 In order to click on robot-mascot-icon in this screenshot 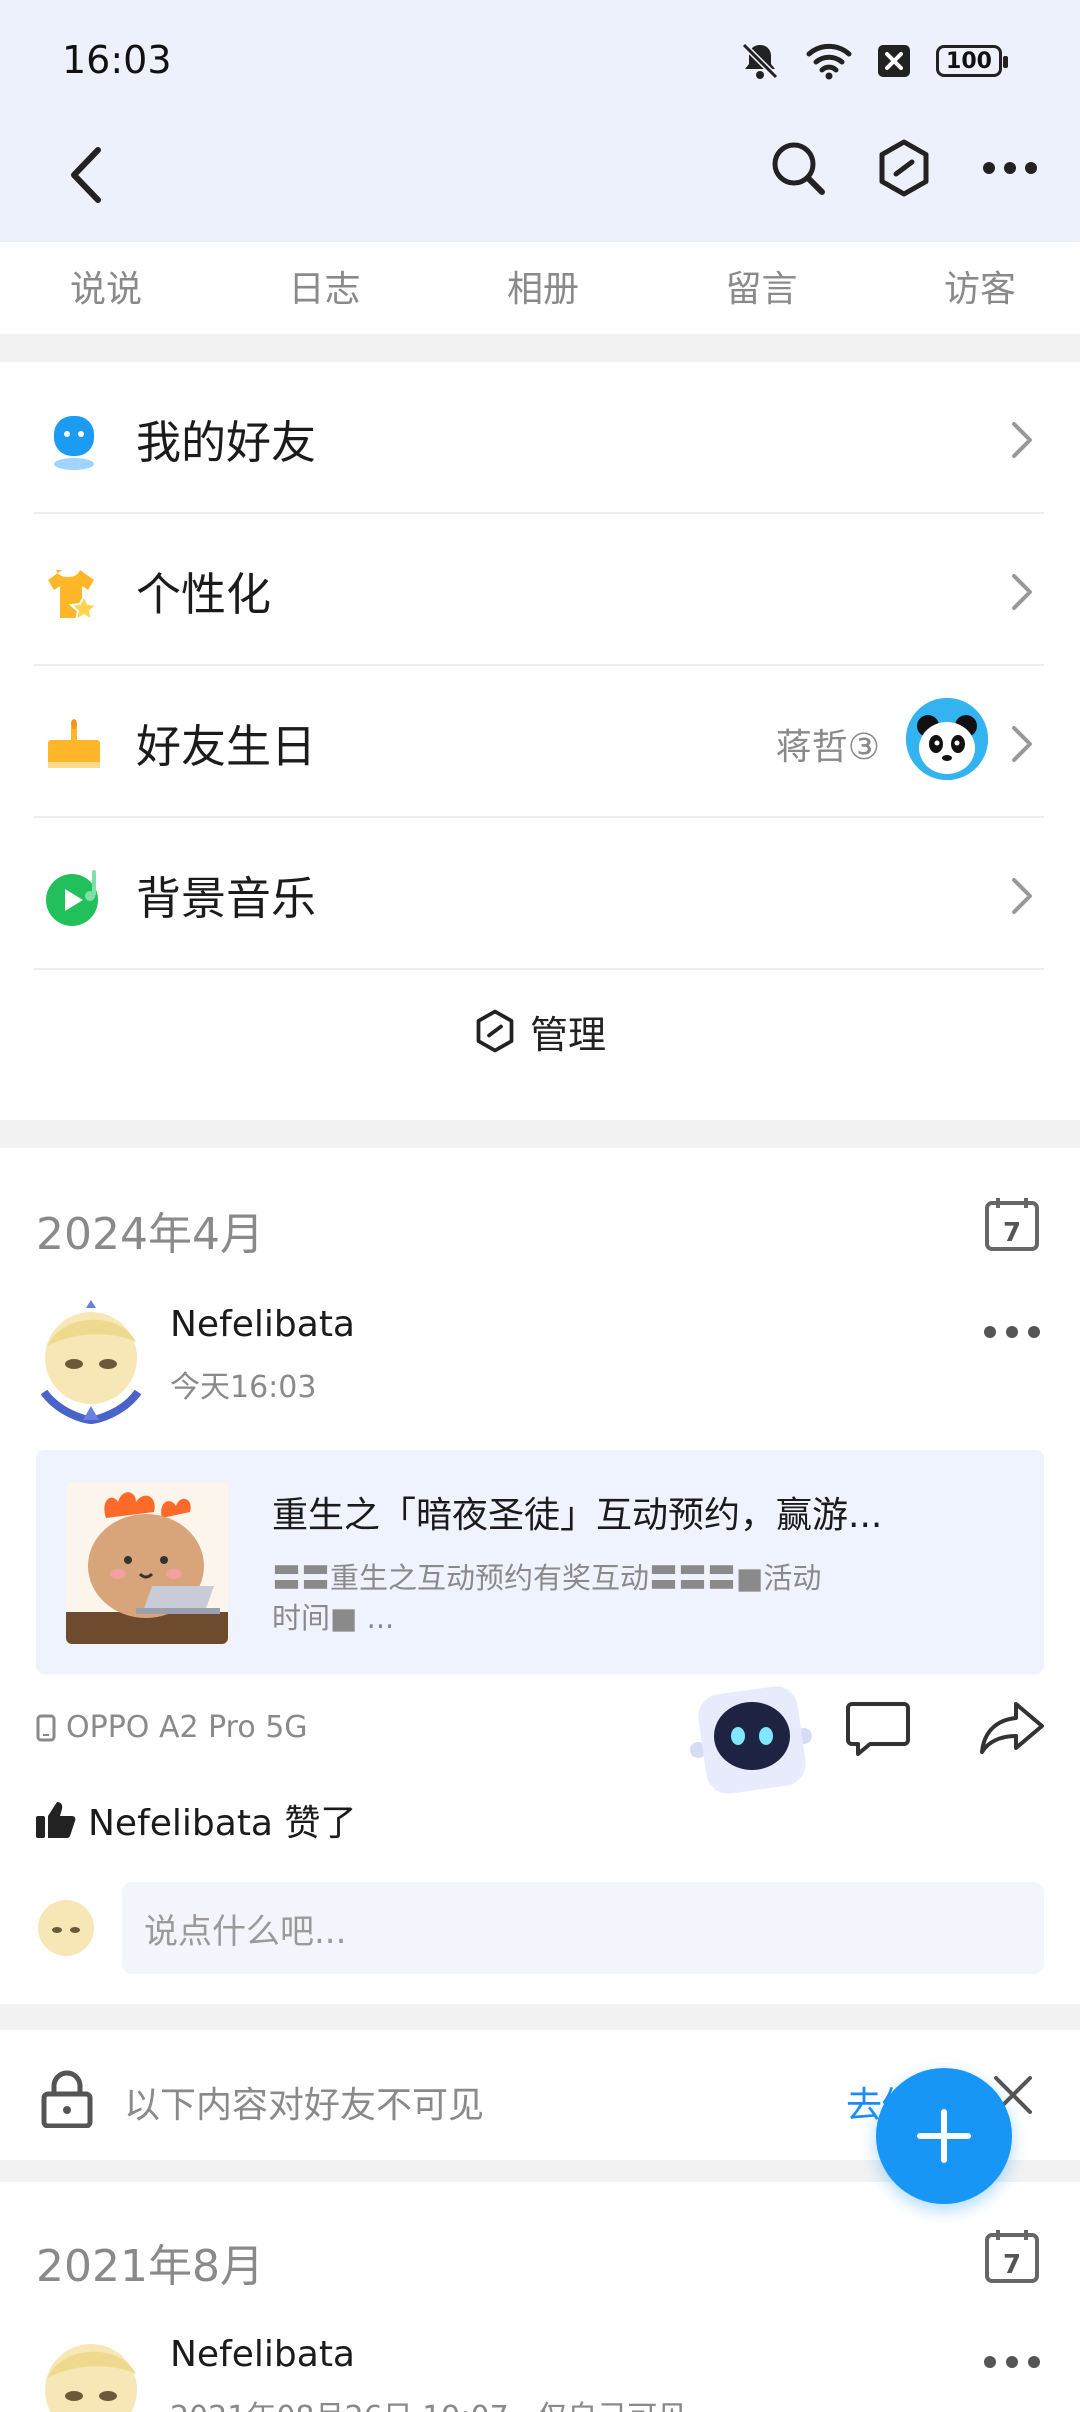, I will do `click(751, 1740)`.